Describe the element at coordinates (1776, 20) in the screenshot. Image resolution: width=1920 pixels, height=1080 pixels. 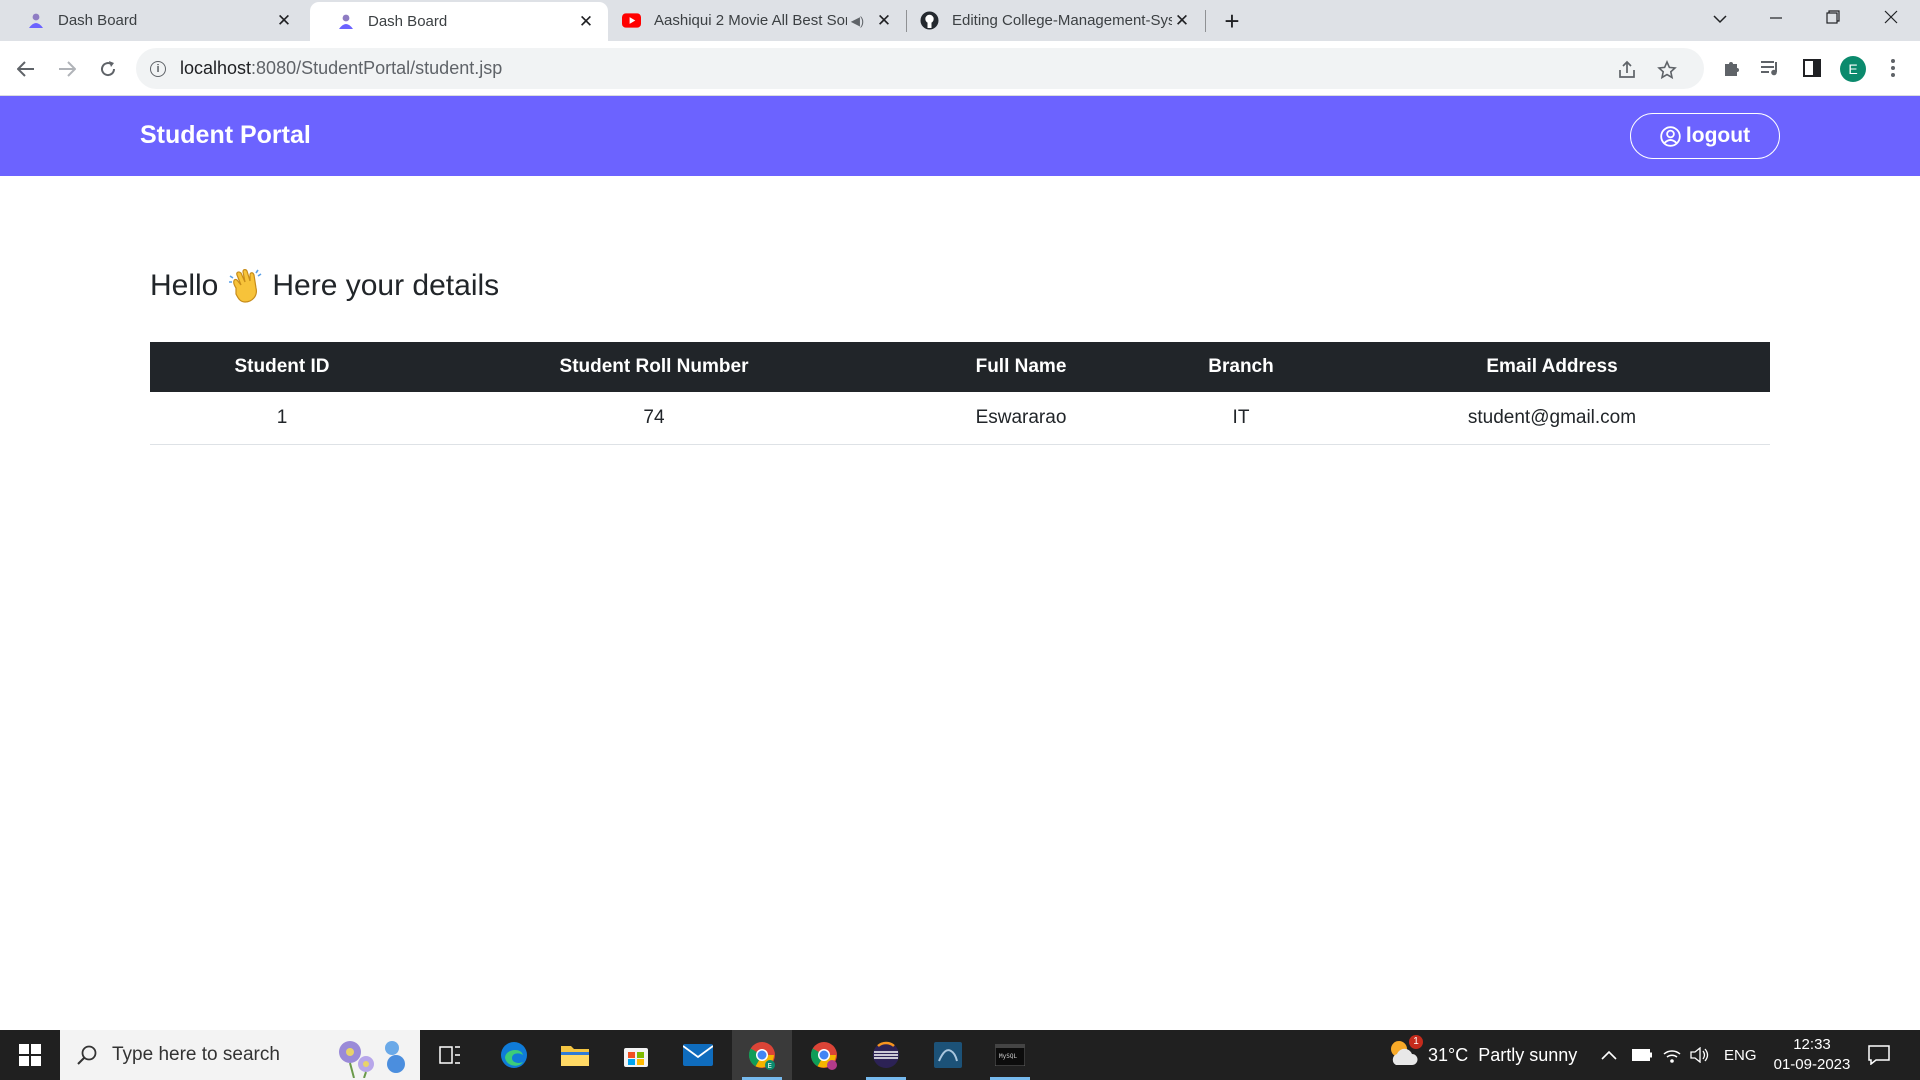
I see `minimize-window-icon` at that location.